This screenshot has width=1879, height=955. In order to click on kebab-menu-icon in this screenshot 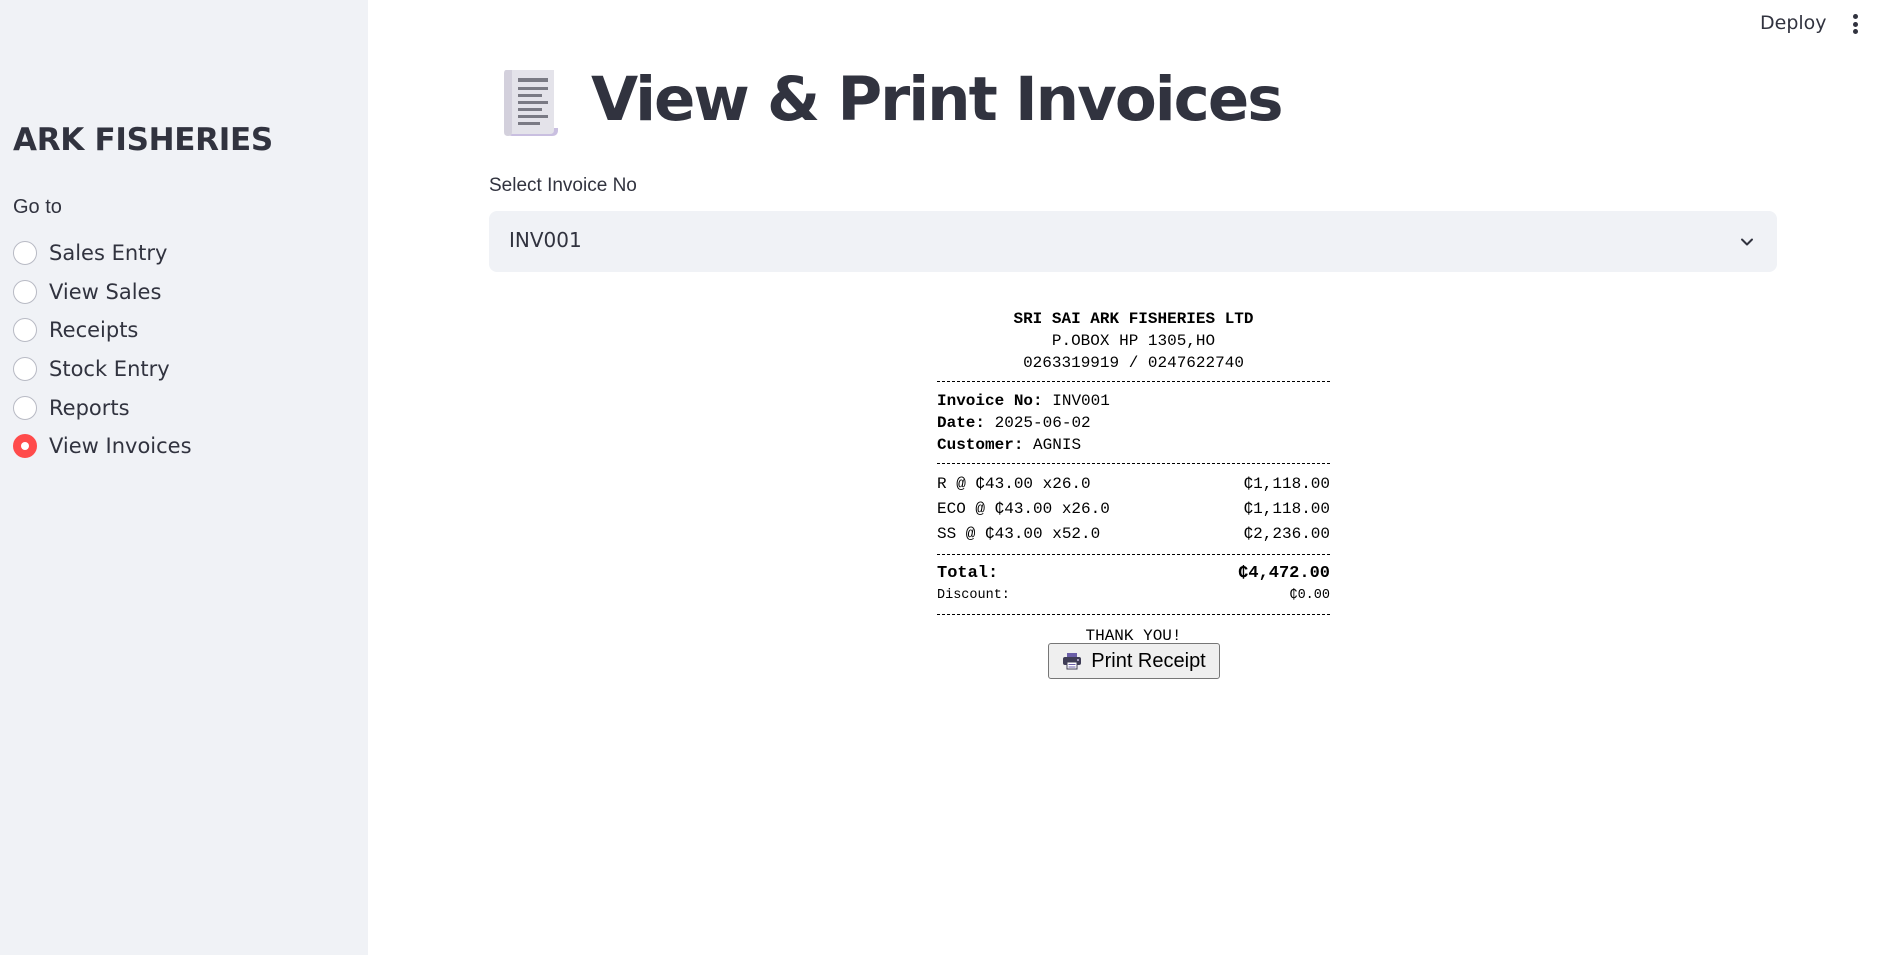, I will do `click(1855, 24)`.